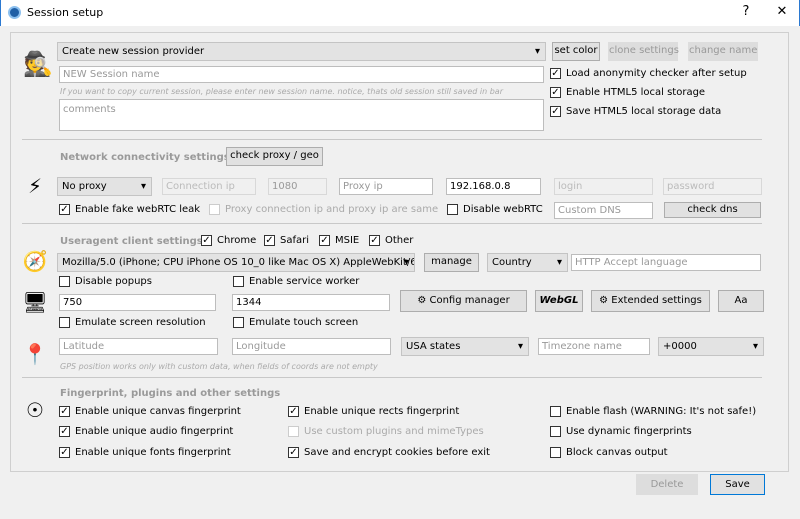 The width and height of the screenshot is (800, 519). What do you see at coordinates (666, 262) in the screenshot?
I see `accept-language-input: HTTP Accept language` at bounding box center [666, 262].